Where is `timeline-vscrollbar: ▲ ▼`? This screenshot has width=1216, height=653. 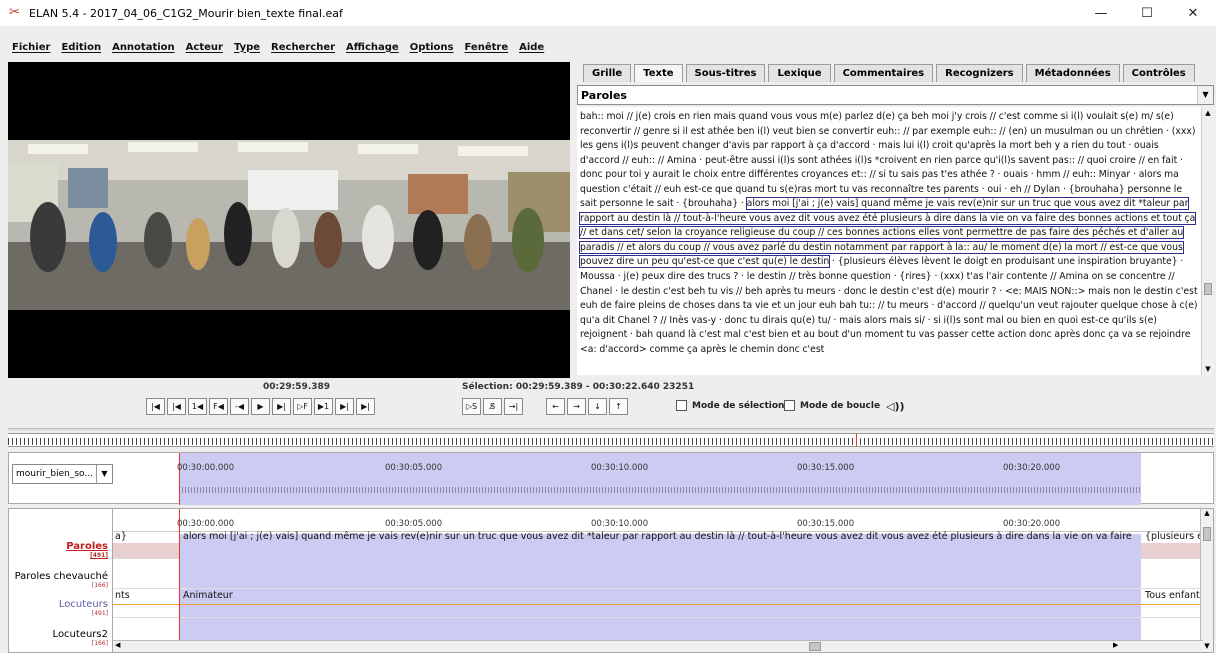 timeline-vscrollbar: ▲ ▼ is located at coordinates (1206, 580).